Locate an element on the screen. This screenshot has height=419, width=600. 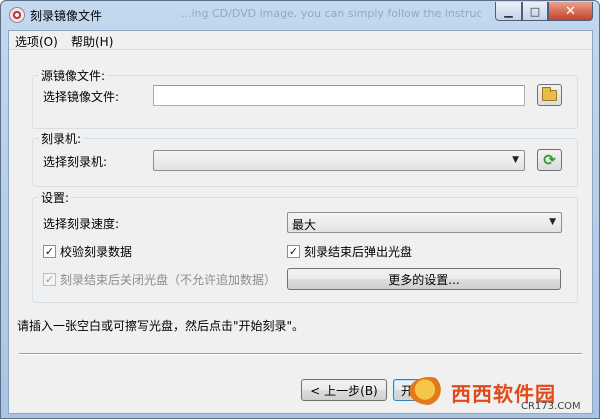
divider is located at coordinates (300, 354).